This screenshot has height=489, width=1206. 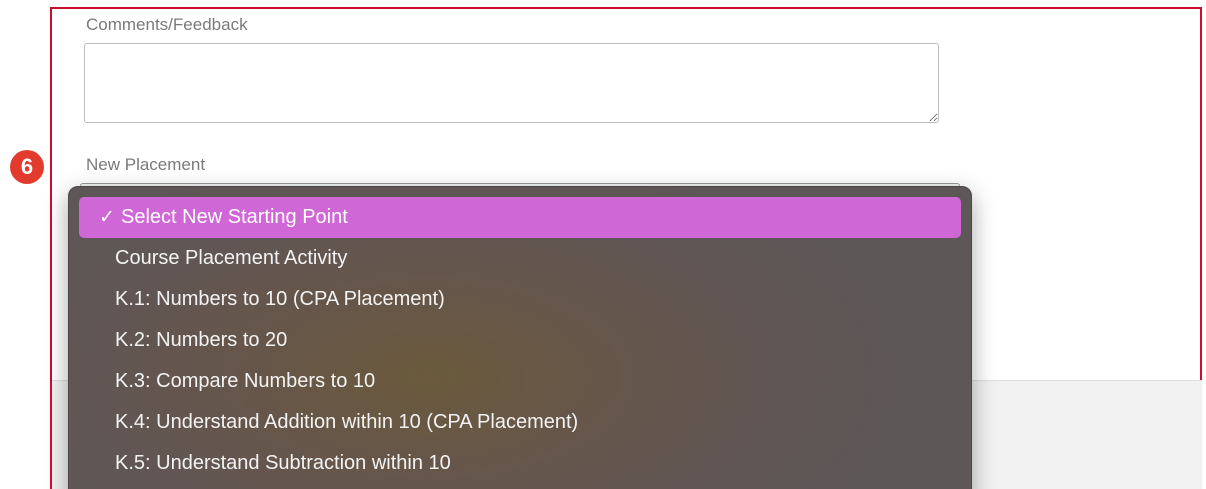 I want to click on option-course-placement-activity: Course Placement Activity, so click(x=520, y=258).